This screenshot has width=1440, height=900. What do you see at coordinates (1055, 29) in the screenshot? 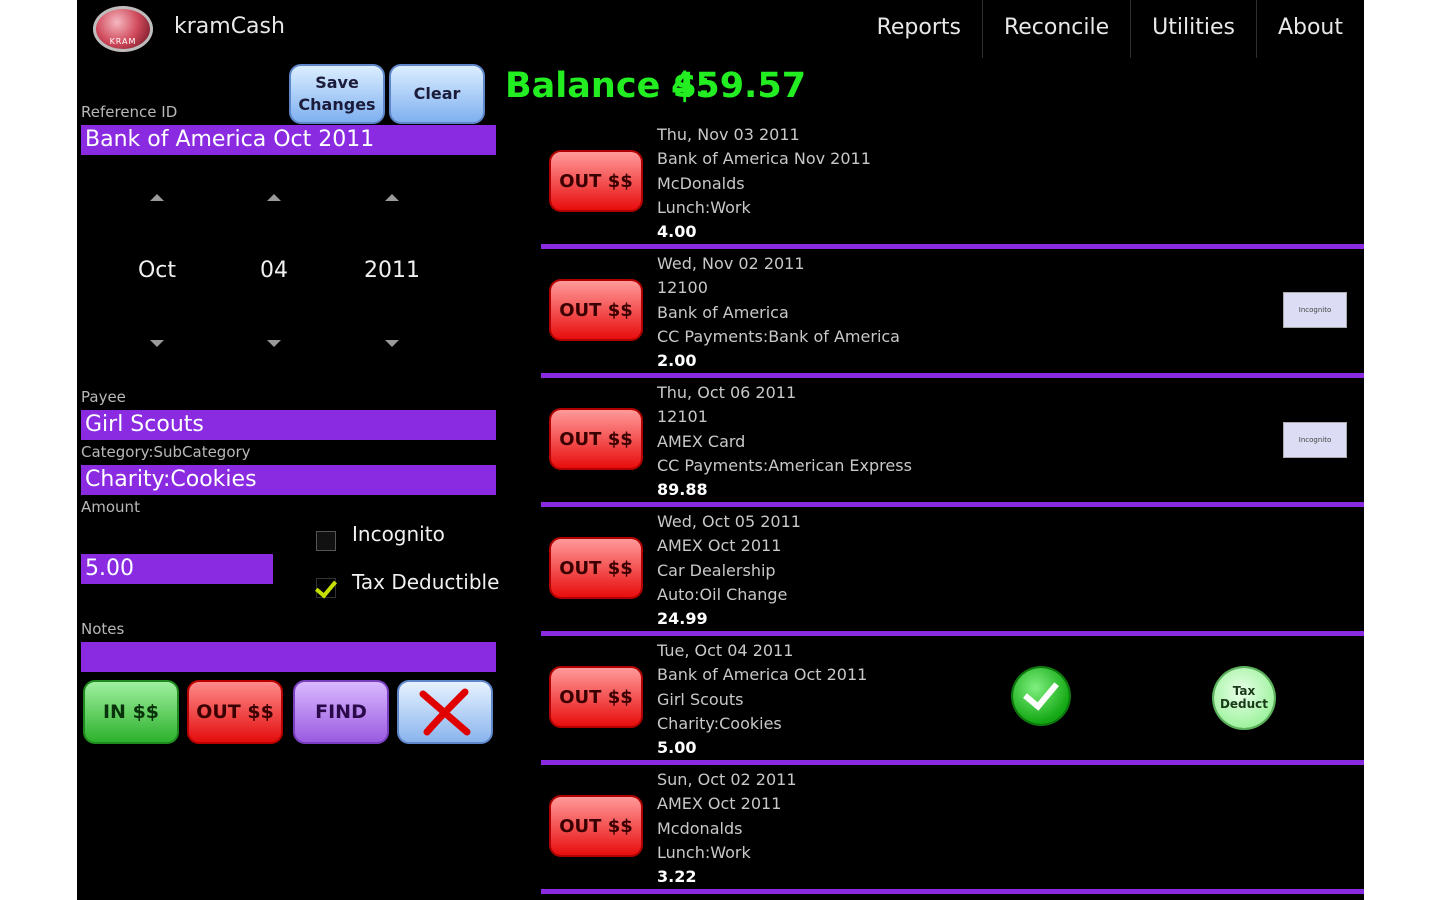
I see `menu-item-reconcile: Reconcile` at bounding box center [1055, 29].